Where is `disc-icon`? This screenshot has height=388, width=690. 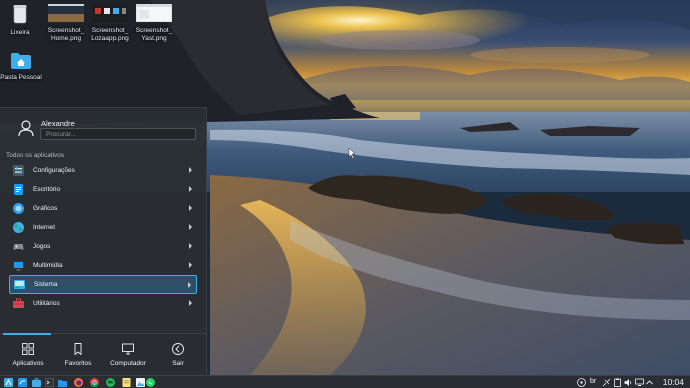
disc-icon is located at coordinates (581, 382).